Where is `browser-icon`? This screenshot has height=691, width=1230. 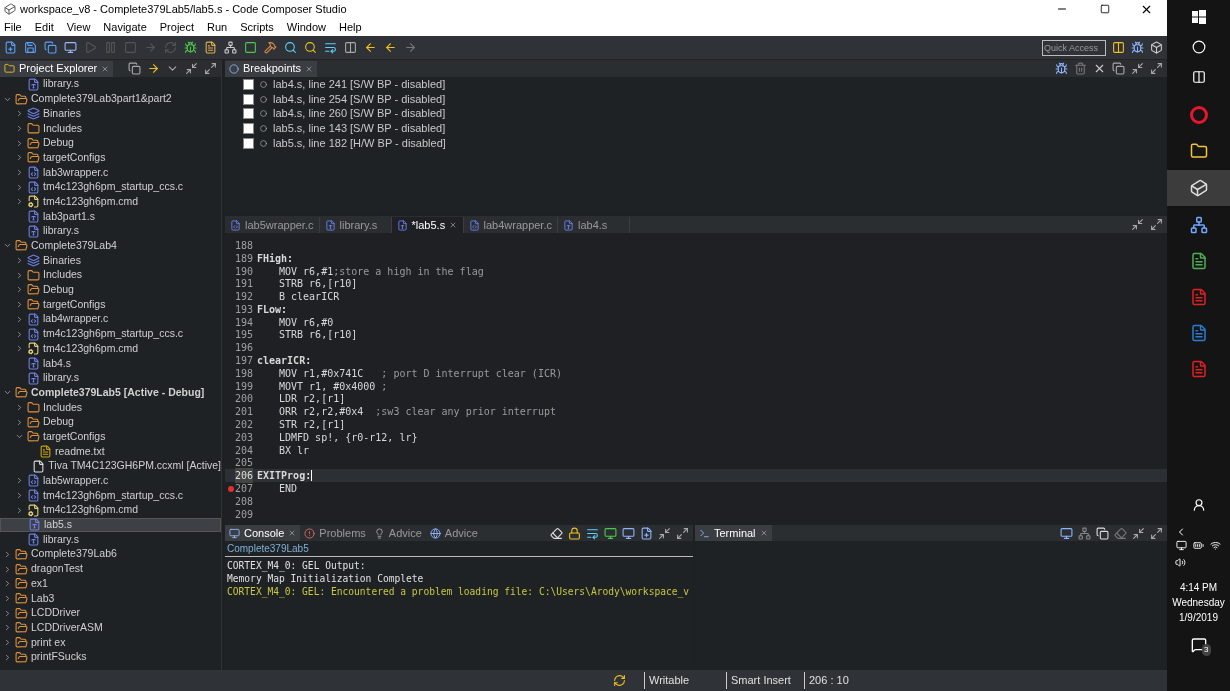 browser-icon is located at coordinates (1198, 115).